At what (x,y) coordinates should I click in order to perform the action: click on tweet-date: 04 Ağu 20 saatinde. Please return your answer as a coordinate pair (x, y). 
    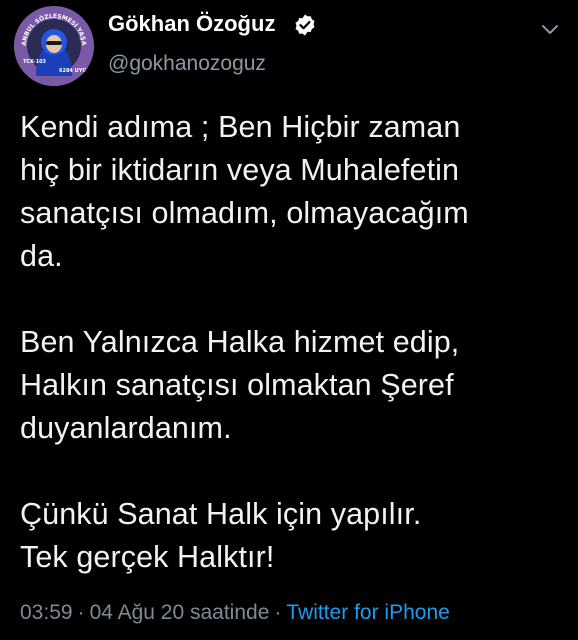
    Looking at the image, I should click on (180, 612).